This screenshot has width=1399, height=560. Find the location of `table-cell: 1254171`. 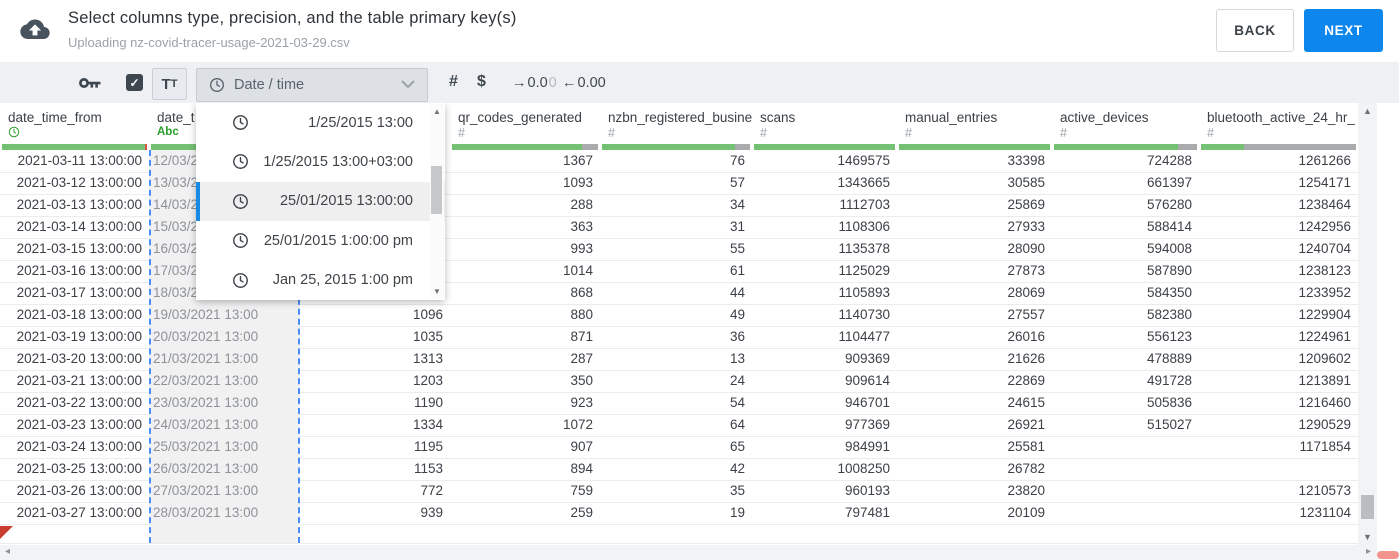

table-cell: 1254171 is located at coordinates (1278, 183).